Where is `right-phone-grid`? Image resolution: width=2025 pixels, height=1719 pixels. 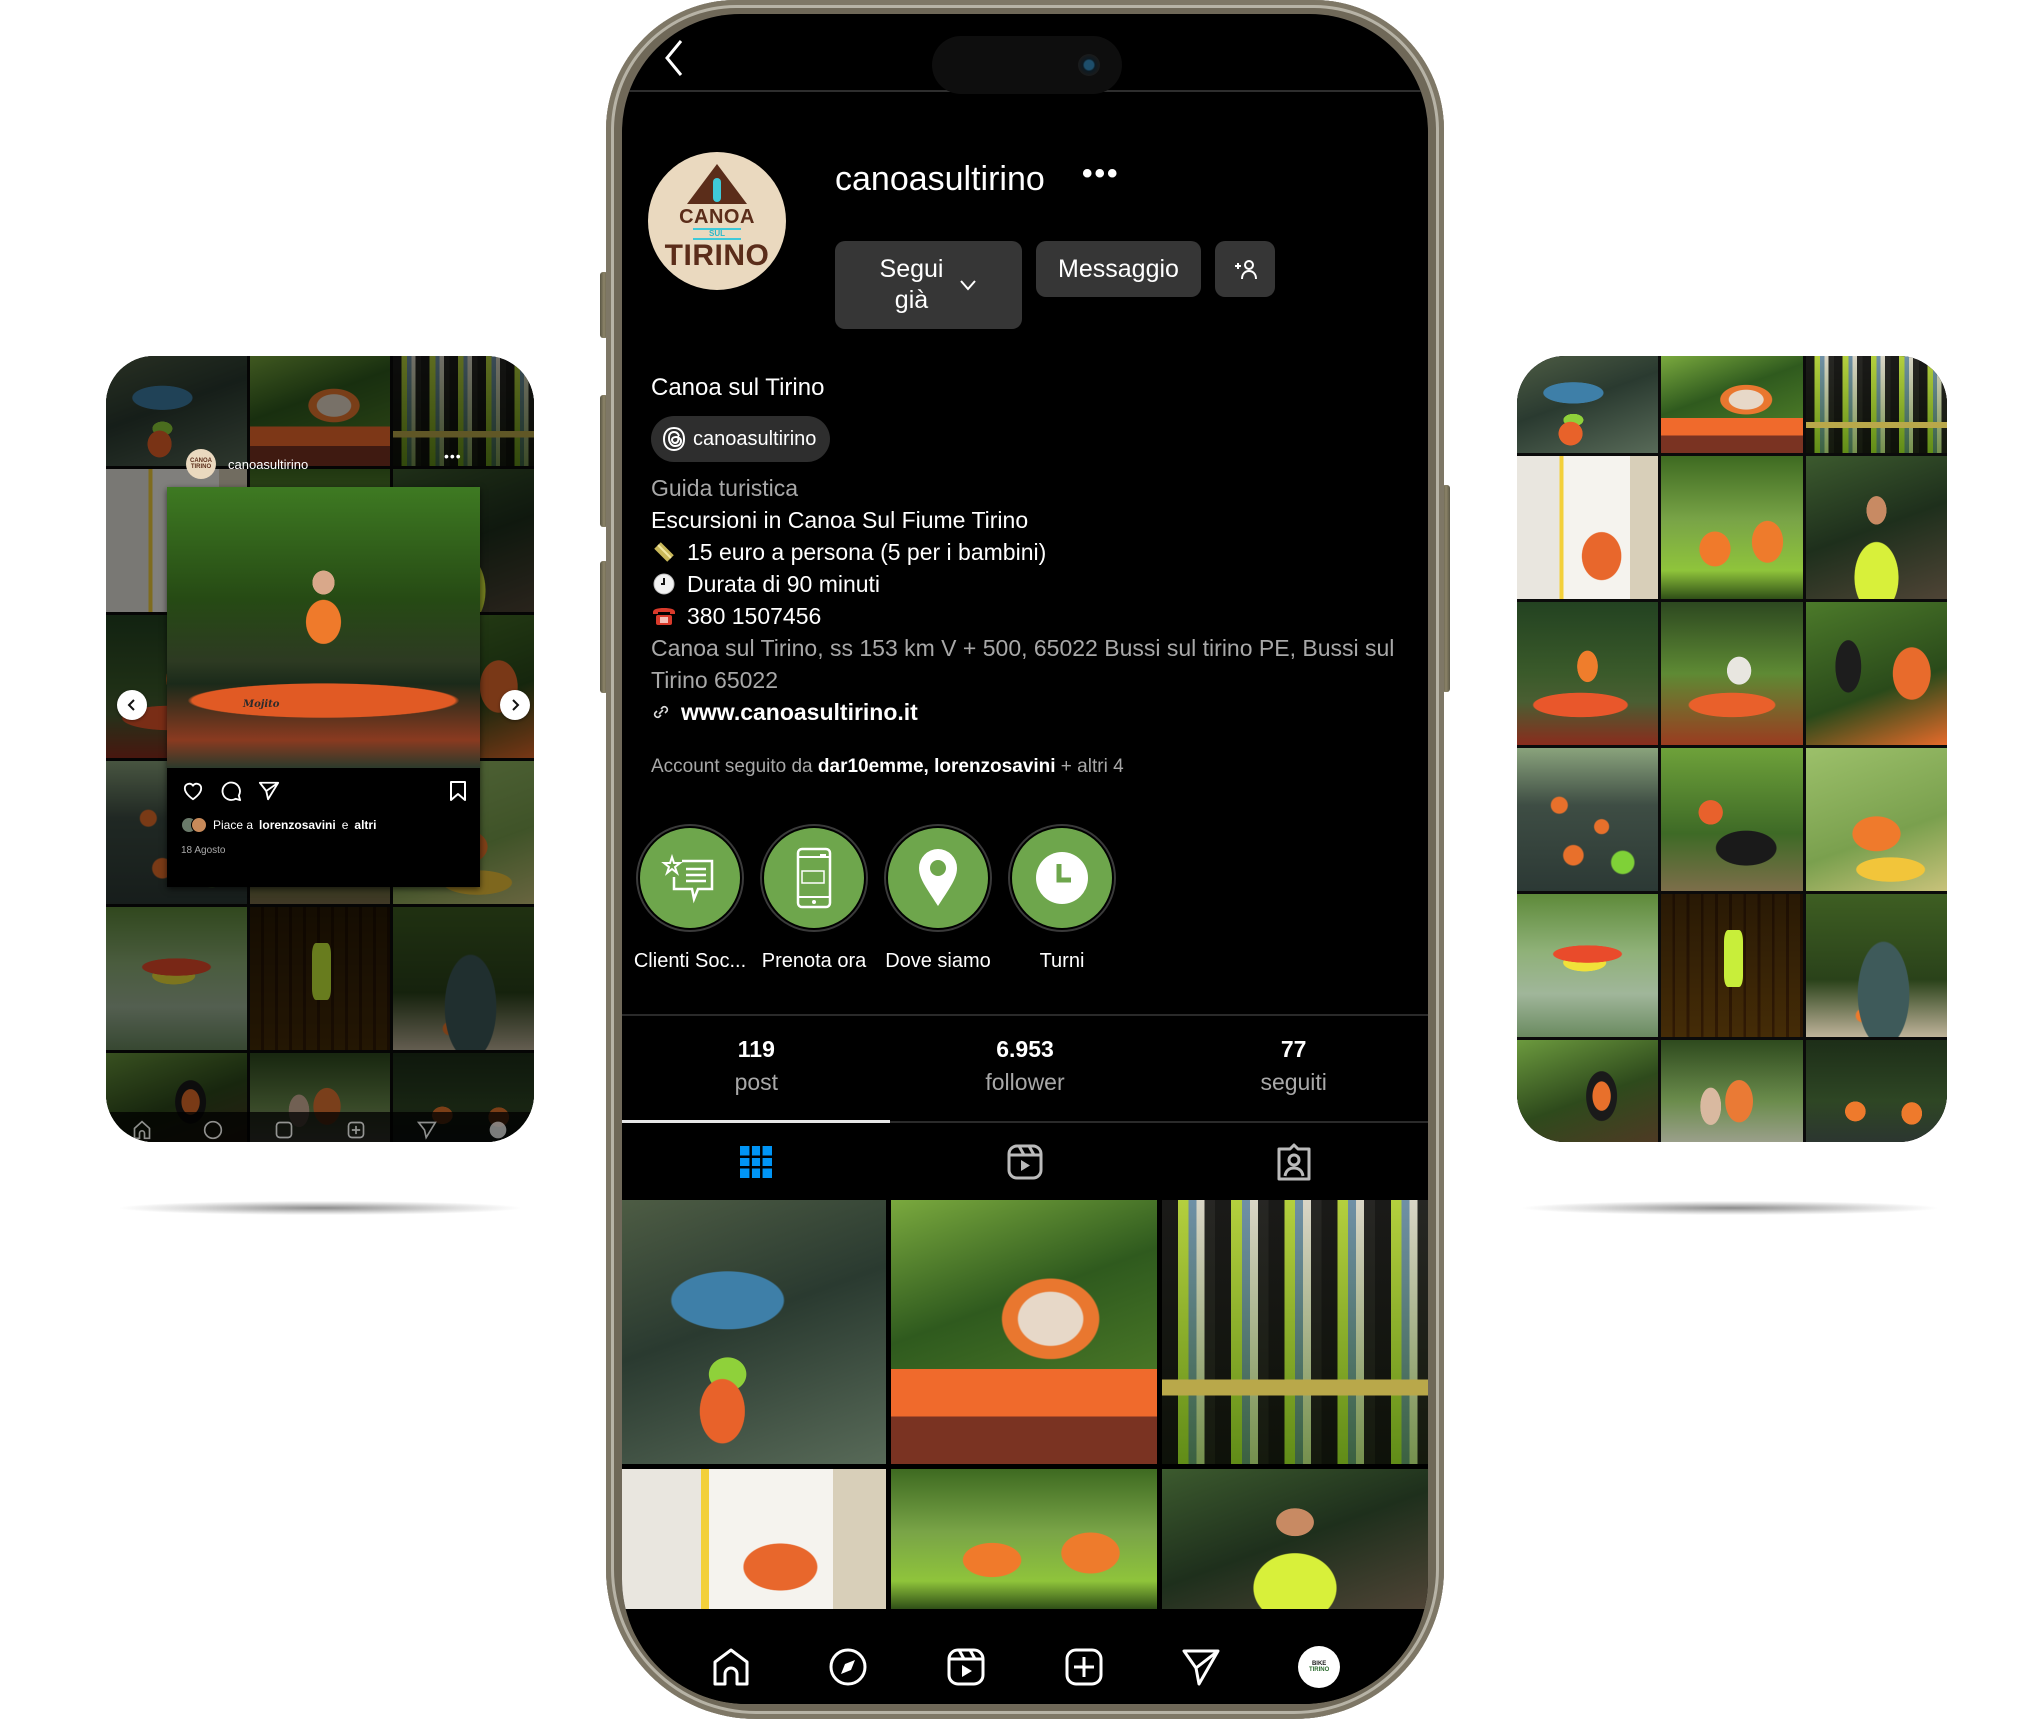 right-phone-grid is located at coordinates (1732, 749).